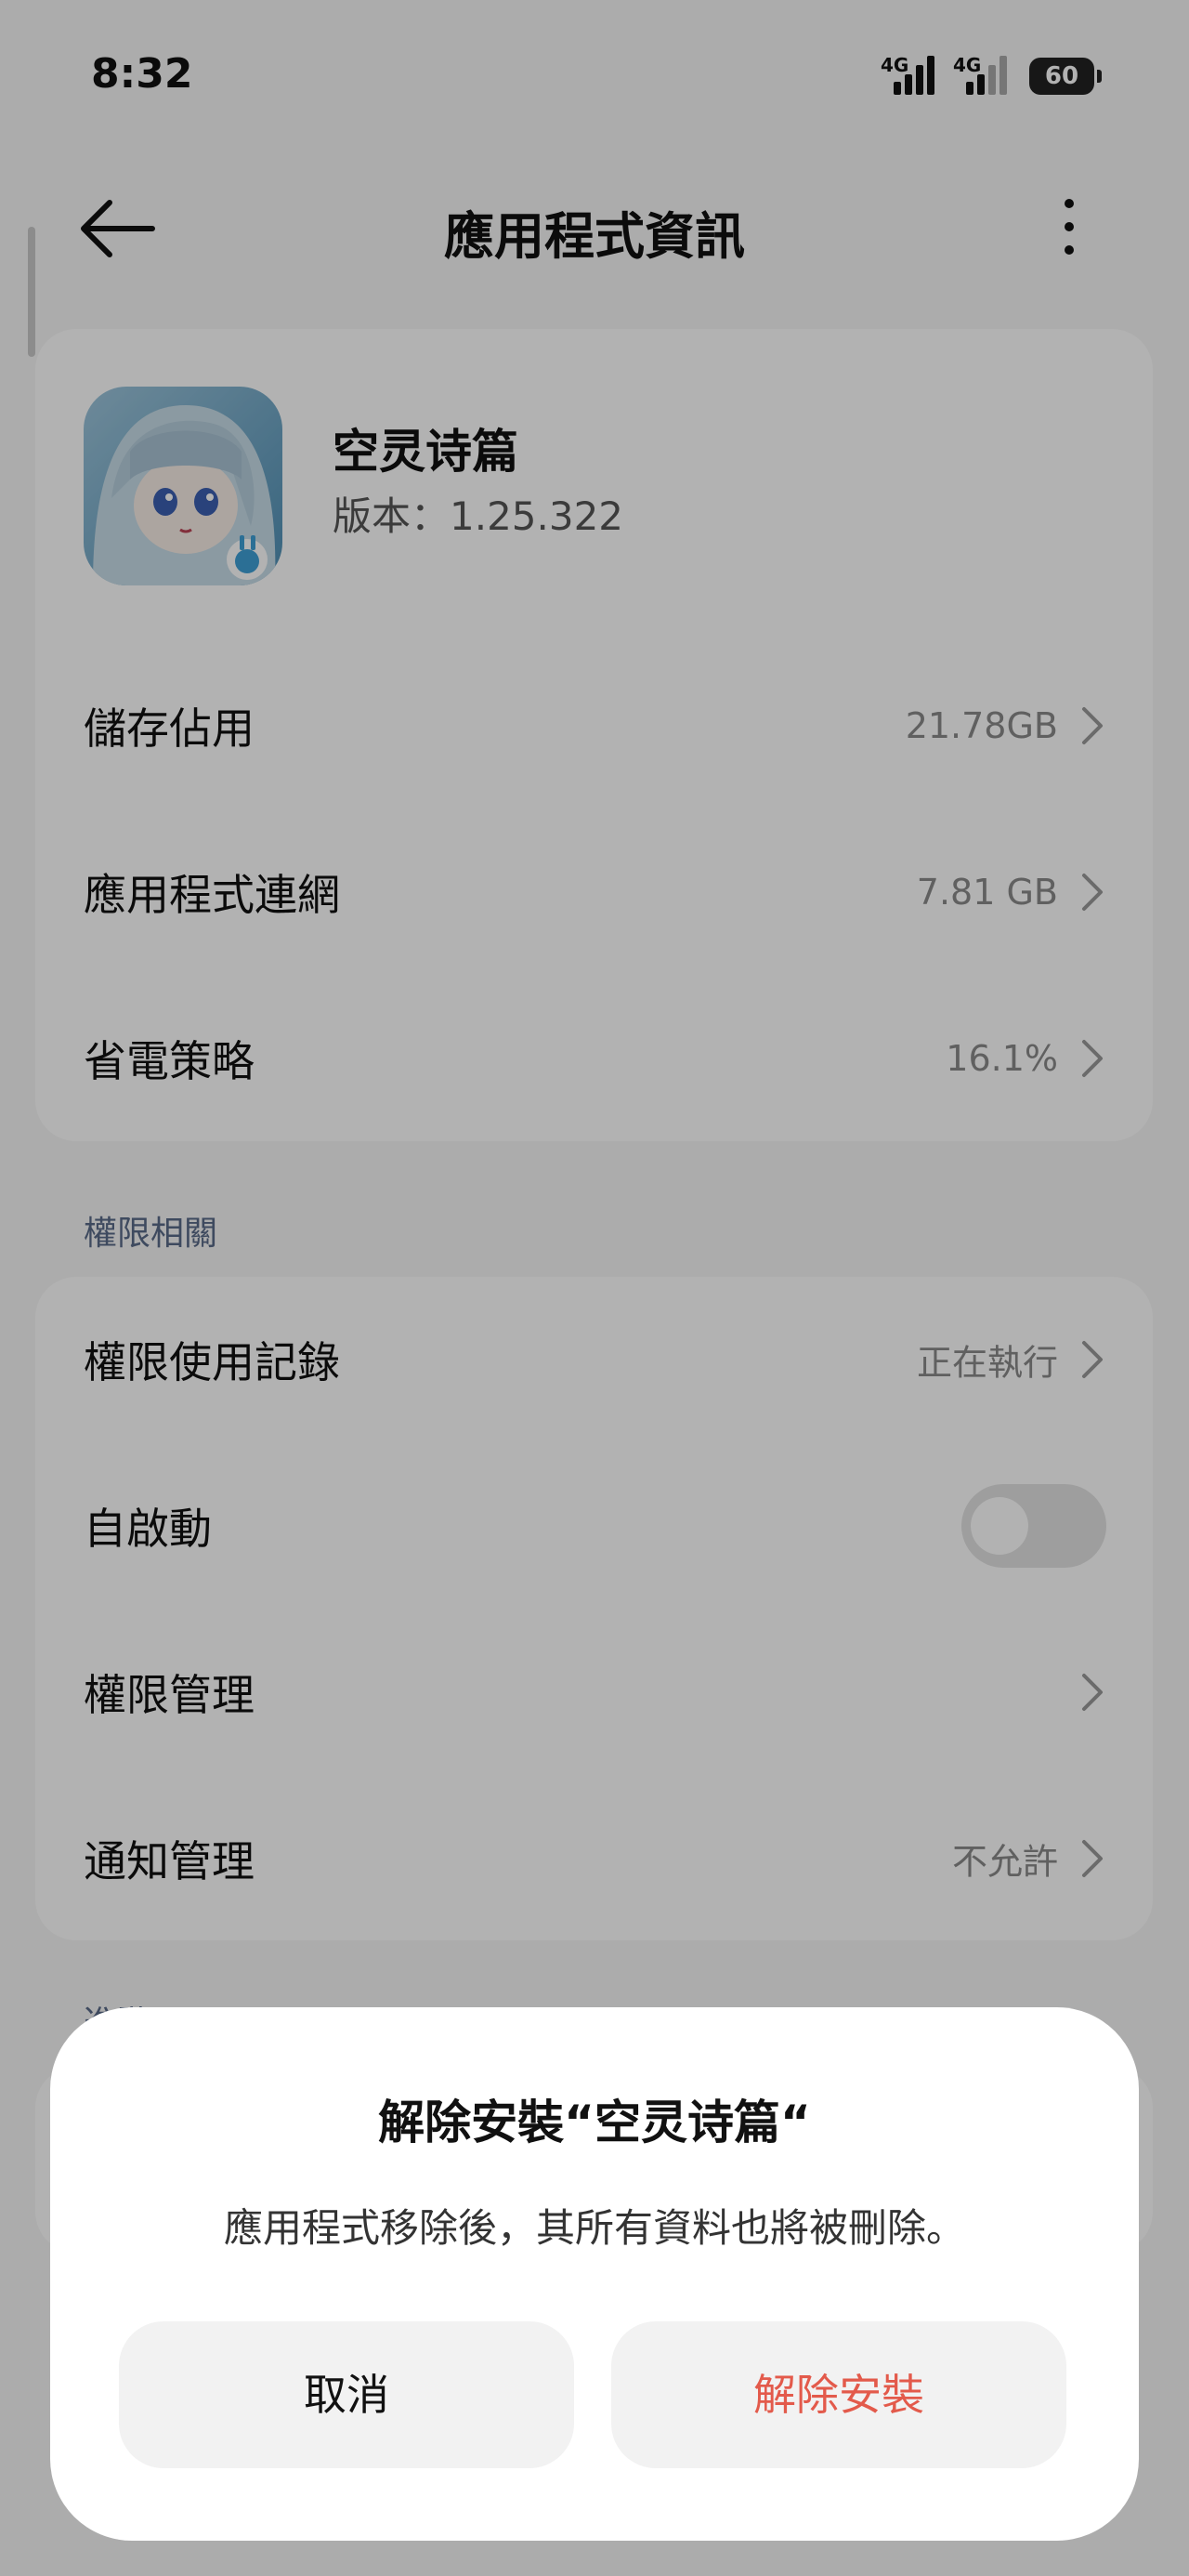  I want to click on cancel-button: 取消, so click(347, 2394).